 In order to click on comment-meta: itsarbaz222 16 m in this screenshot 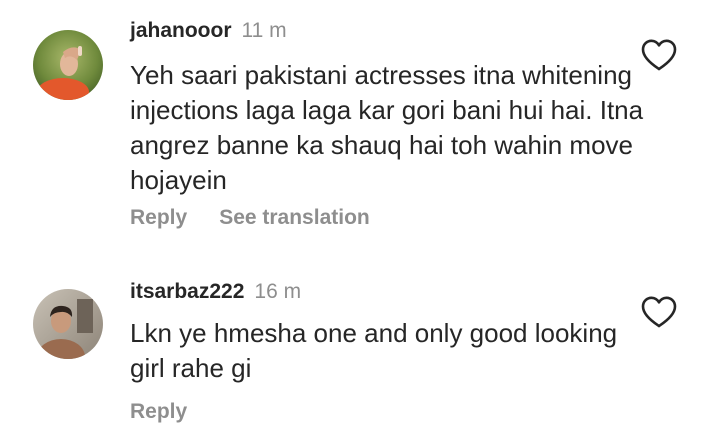, I will do `click(215, 292)`.